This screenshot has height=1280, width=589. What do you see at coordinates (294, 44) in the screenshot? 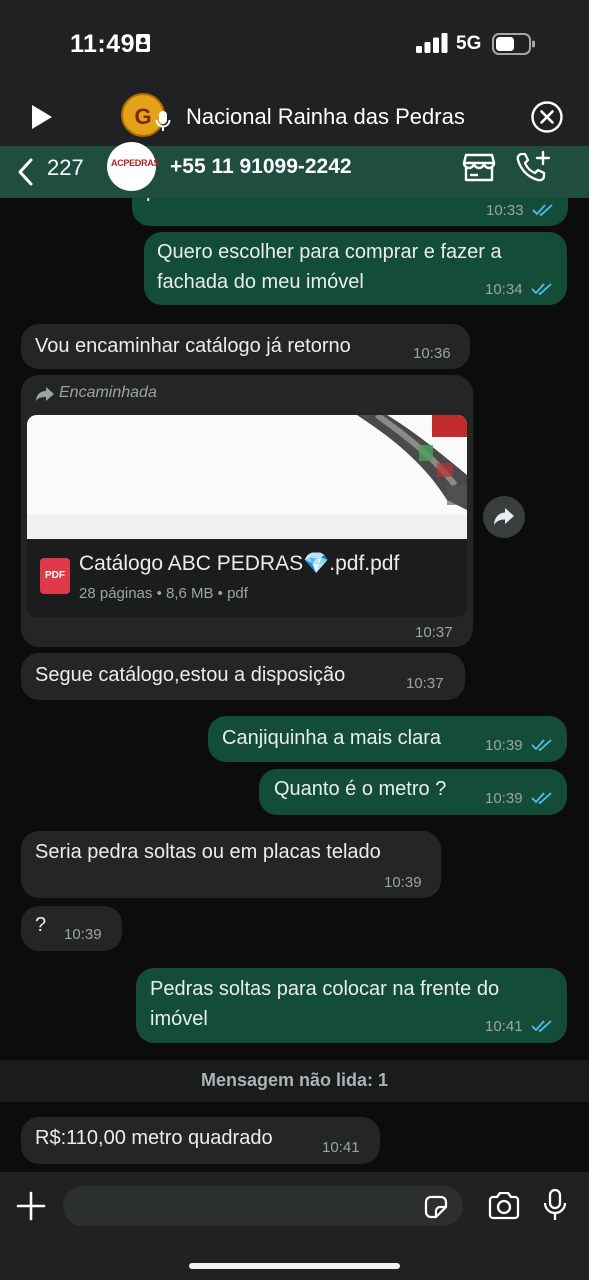
I see `status-bar: 11:49 5G` at bounding box center [294, 44].